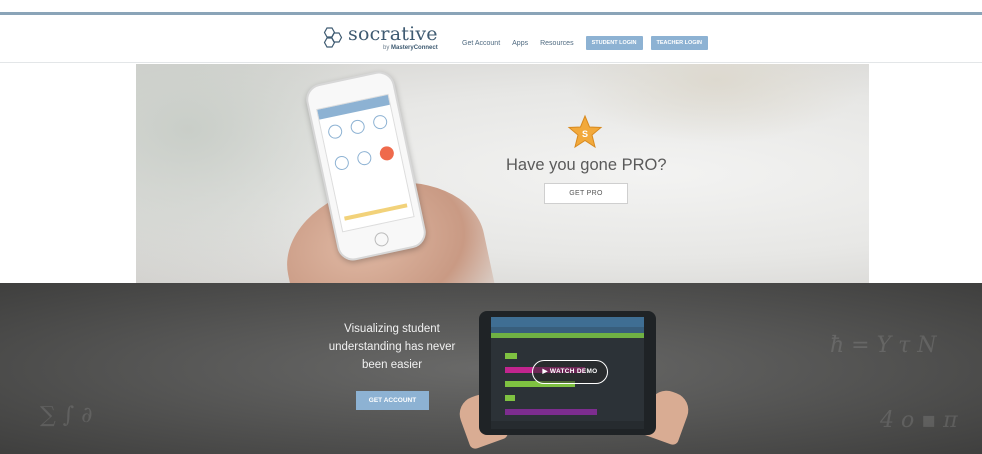  What do you see at coordinates (481, 43) in the screenshot?
I see `nav-get-account: Get Account` at bounding box center [481, 43].